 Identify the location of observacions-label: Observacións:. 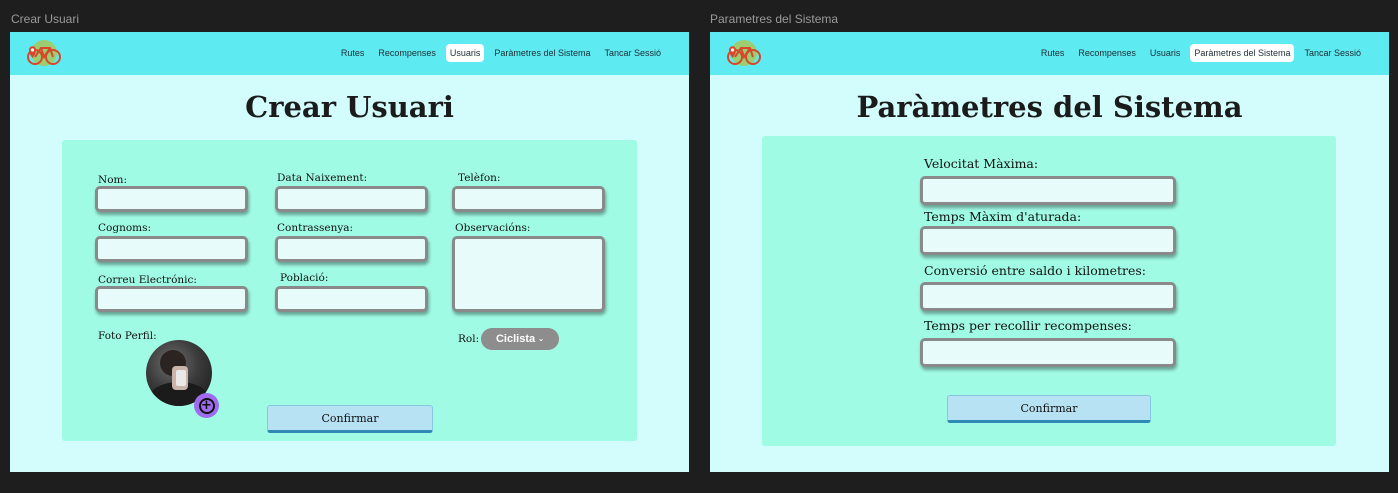
(493, 228).